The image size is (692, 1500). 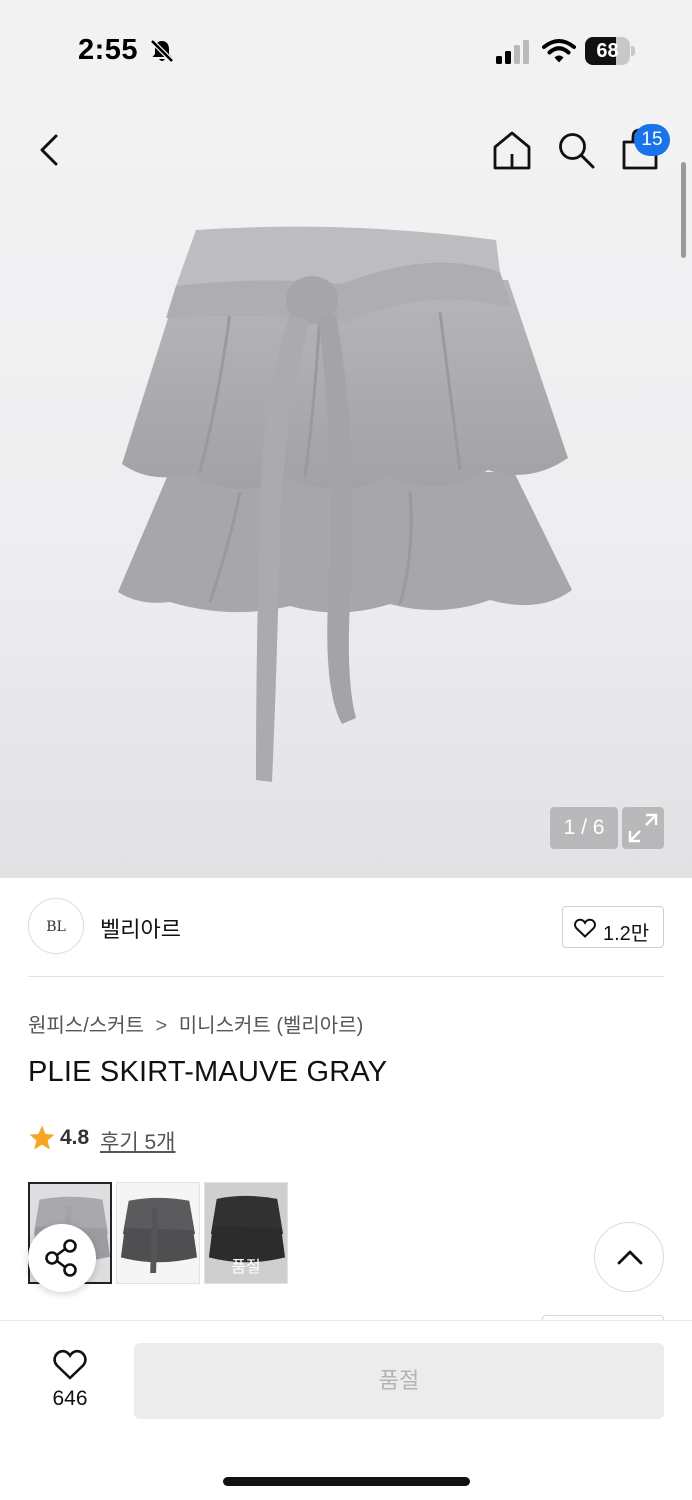 What do you see at coordinates (56, 926) in the screenshot?
I see `brand-logo: BL` at bounding box center [56, 926].